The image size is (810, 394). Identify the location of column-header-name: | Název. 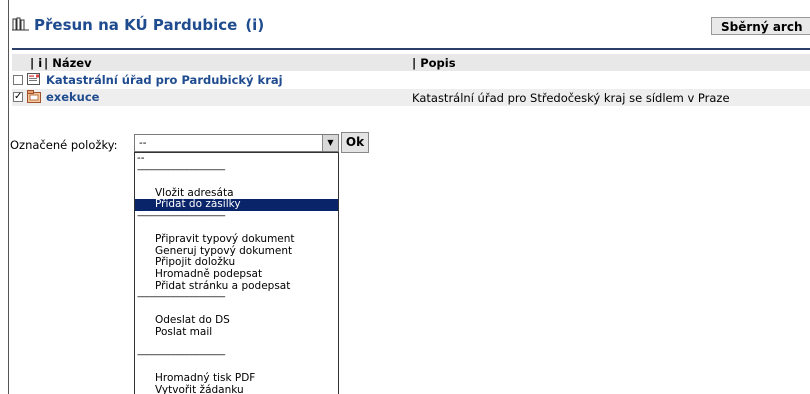
(68, 63).